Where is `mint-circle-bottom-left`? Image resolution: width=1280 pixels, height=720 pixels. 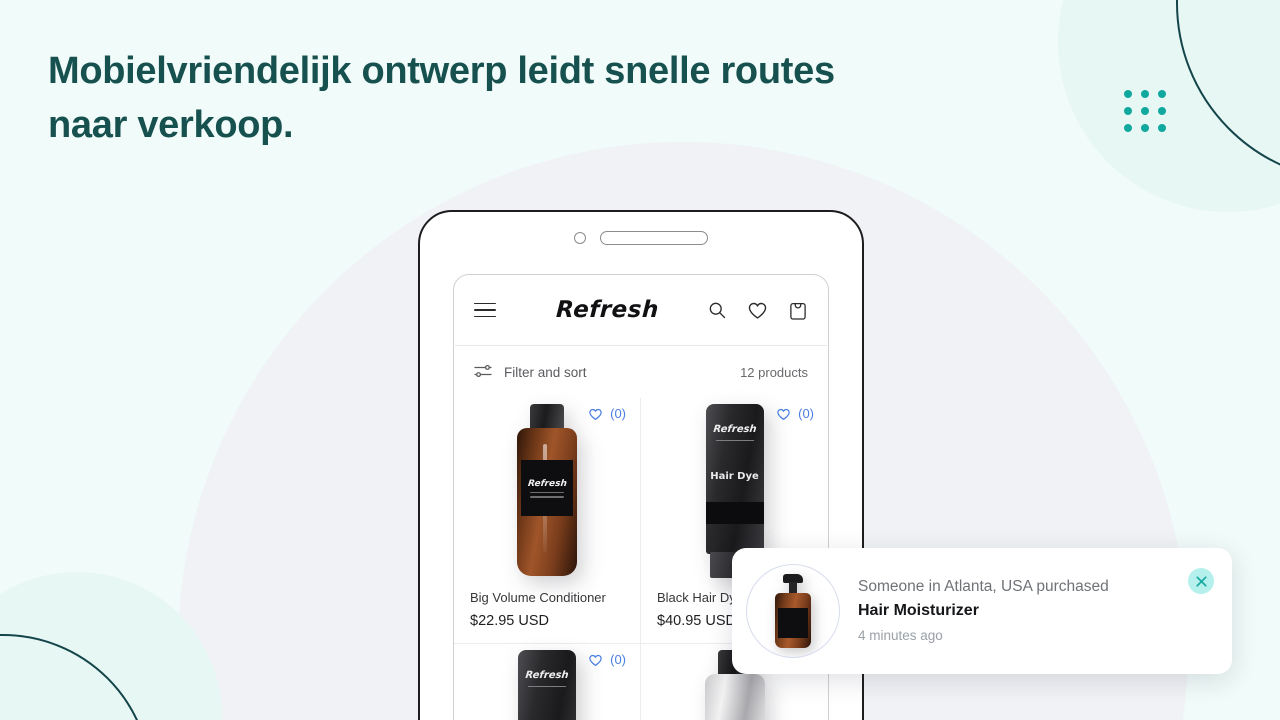 mint-circle-bottom-left is located at coordinates (111, 646).